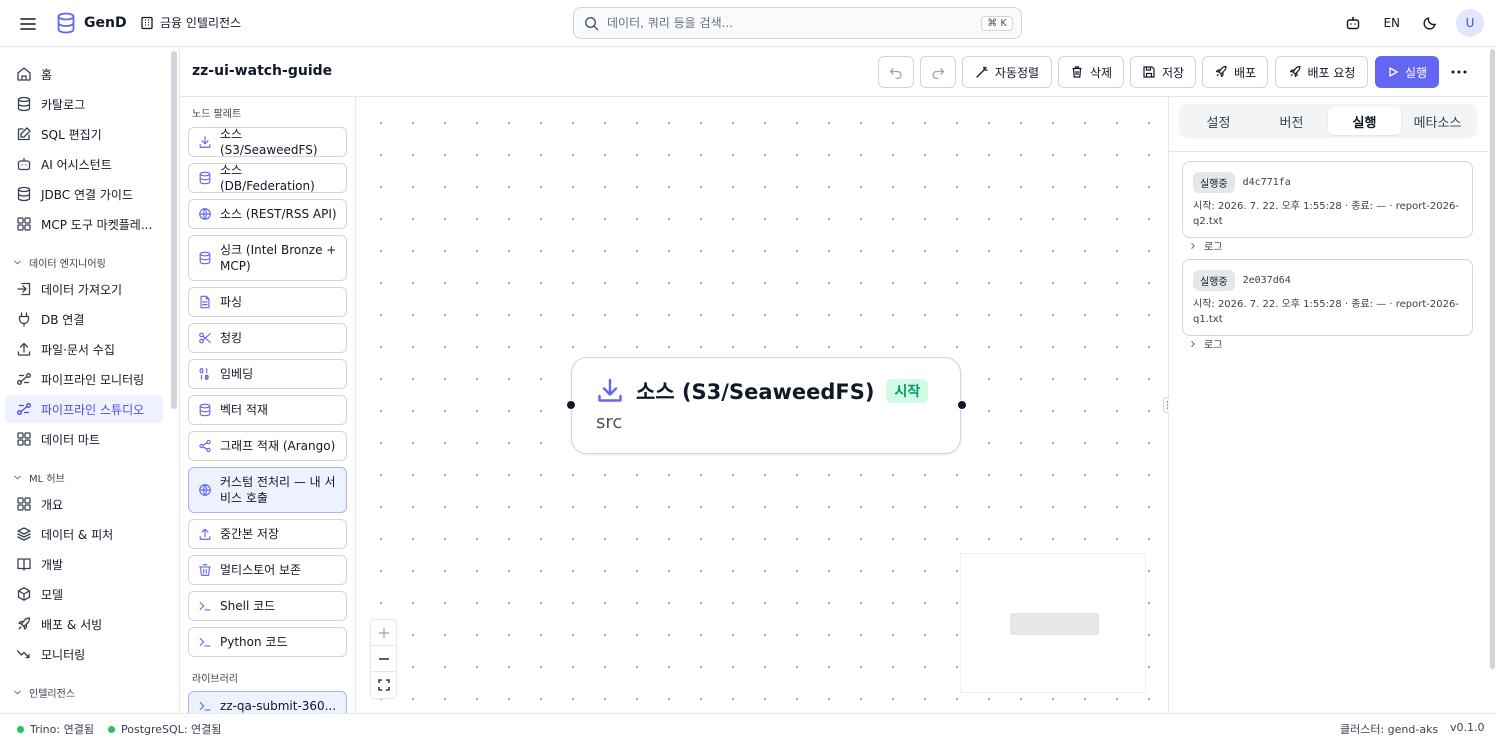 Image resolution: width=1496 pixels, height=741 pixels. I want to click on palette-item: 소스 (DB/Federation), so click(267, 178).